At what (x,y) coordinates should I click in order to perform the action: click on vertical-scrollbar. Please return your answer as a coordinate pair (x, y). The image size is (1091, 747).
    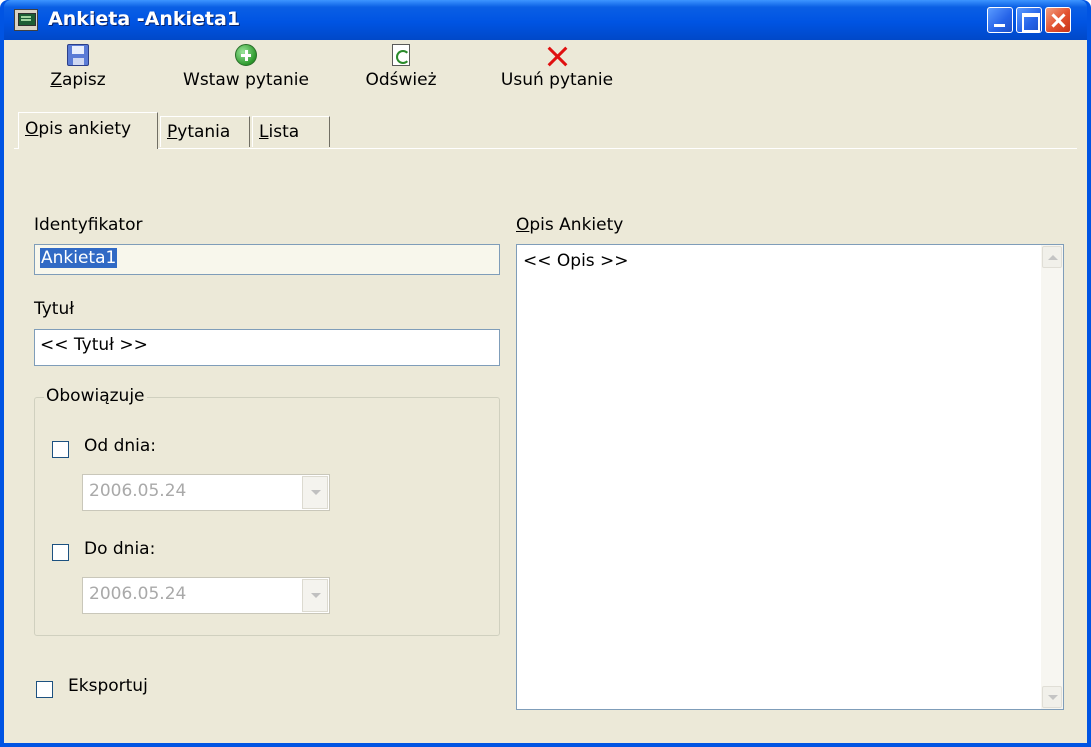
    Looking at the image, I should click on (1052, 477).